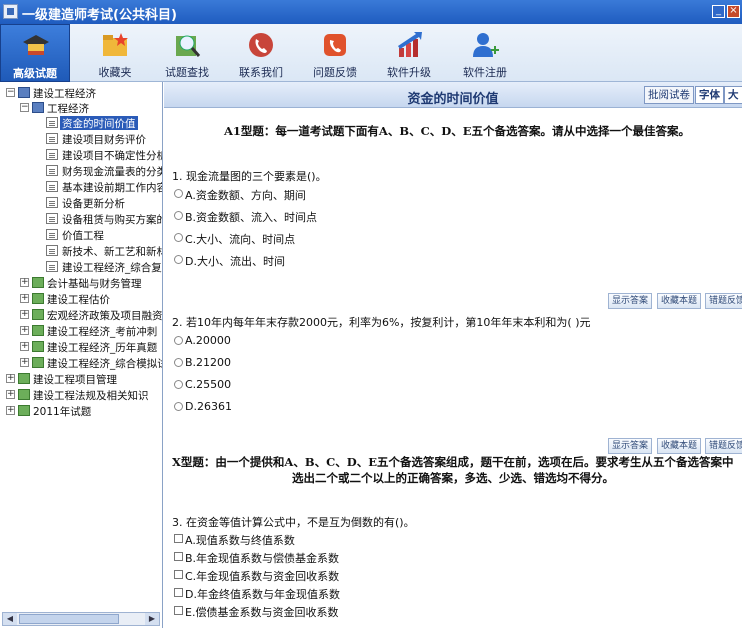 The width and height of the screenshot is (742, 628). Describe the element at coordinates (81, 187) in the screenshot. I see `tree-item: 基本建设前期工作内容` at that location.